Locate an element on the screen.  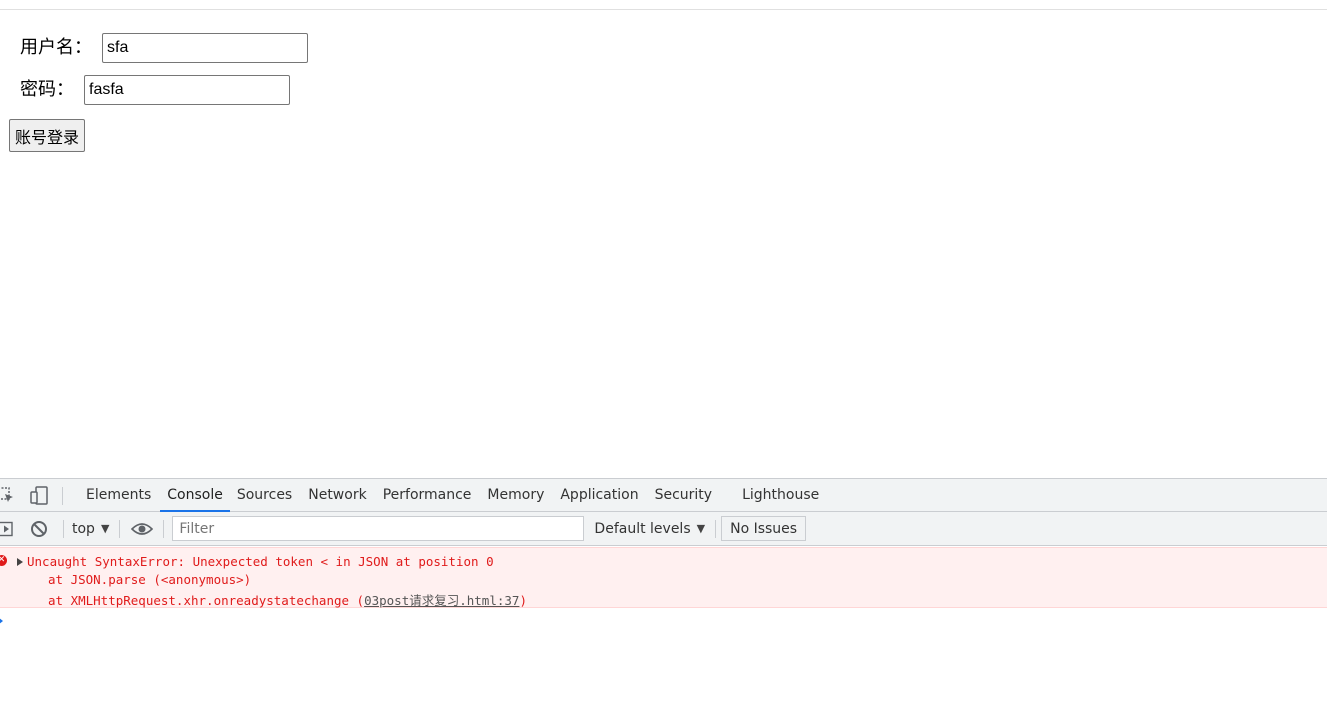
tab-application: Application is located at coordinates (599, 495).